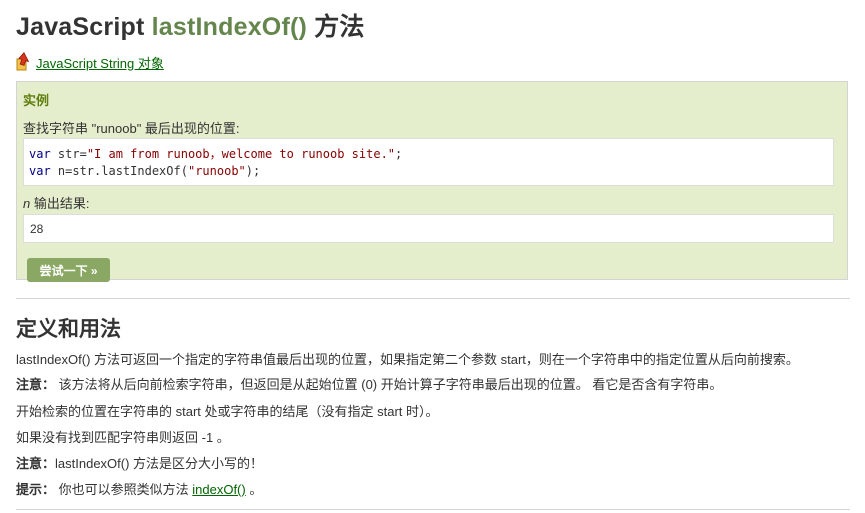 The height and width of the screenshot is (513, 865). Describe the element at coordinates (140, 463) in the screenshot. I see `case-sensitive-note: 注意：lastIndexOf() 方法是区分大小写的！` at that location.